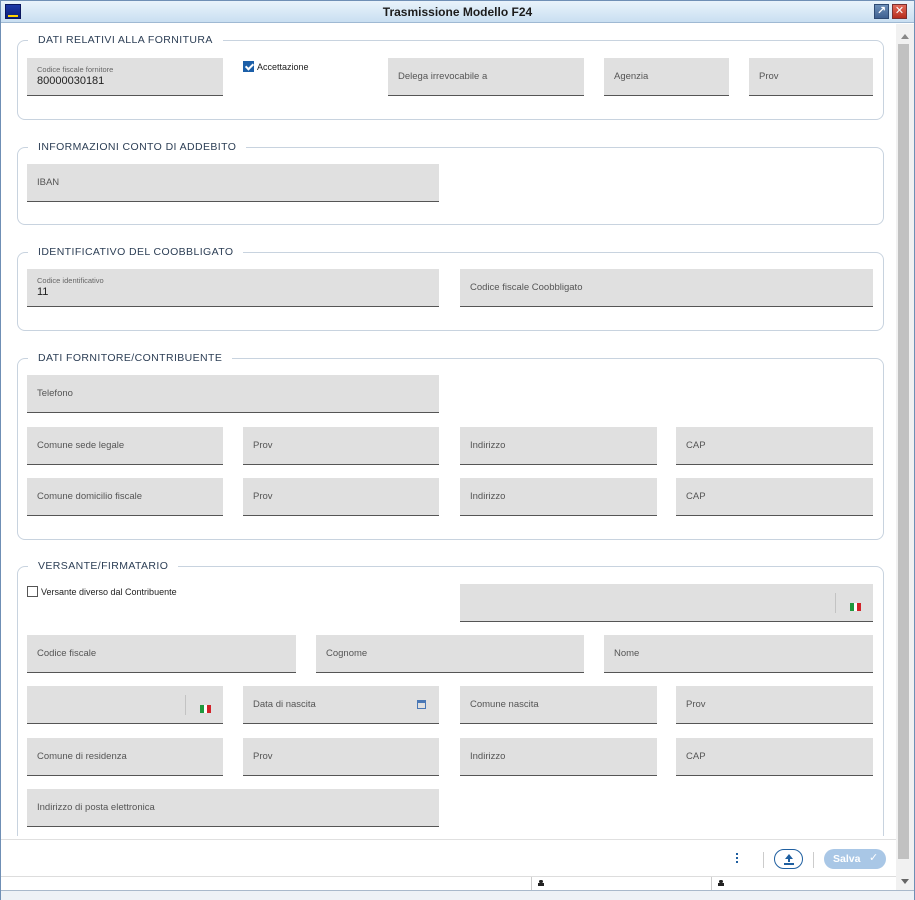  Describe the element at coordinates (347, 653) in the screenshot. I see `field-label: Cognome` at that location.